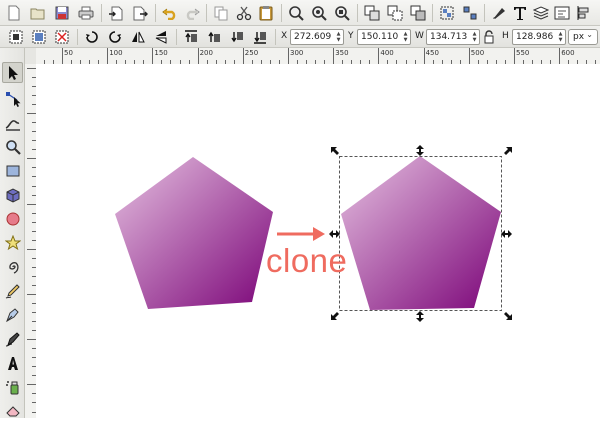 The image size is (600, 421). I want to click on zoom-drawing-icon, so click(319, 13).